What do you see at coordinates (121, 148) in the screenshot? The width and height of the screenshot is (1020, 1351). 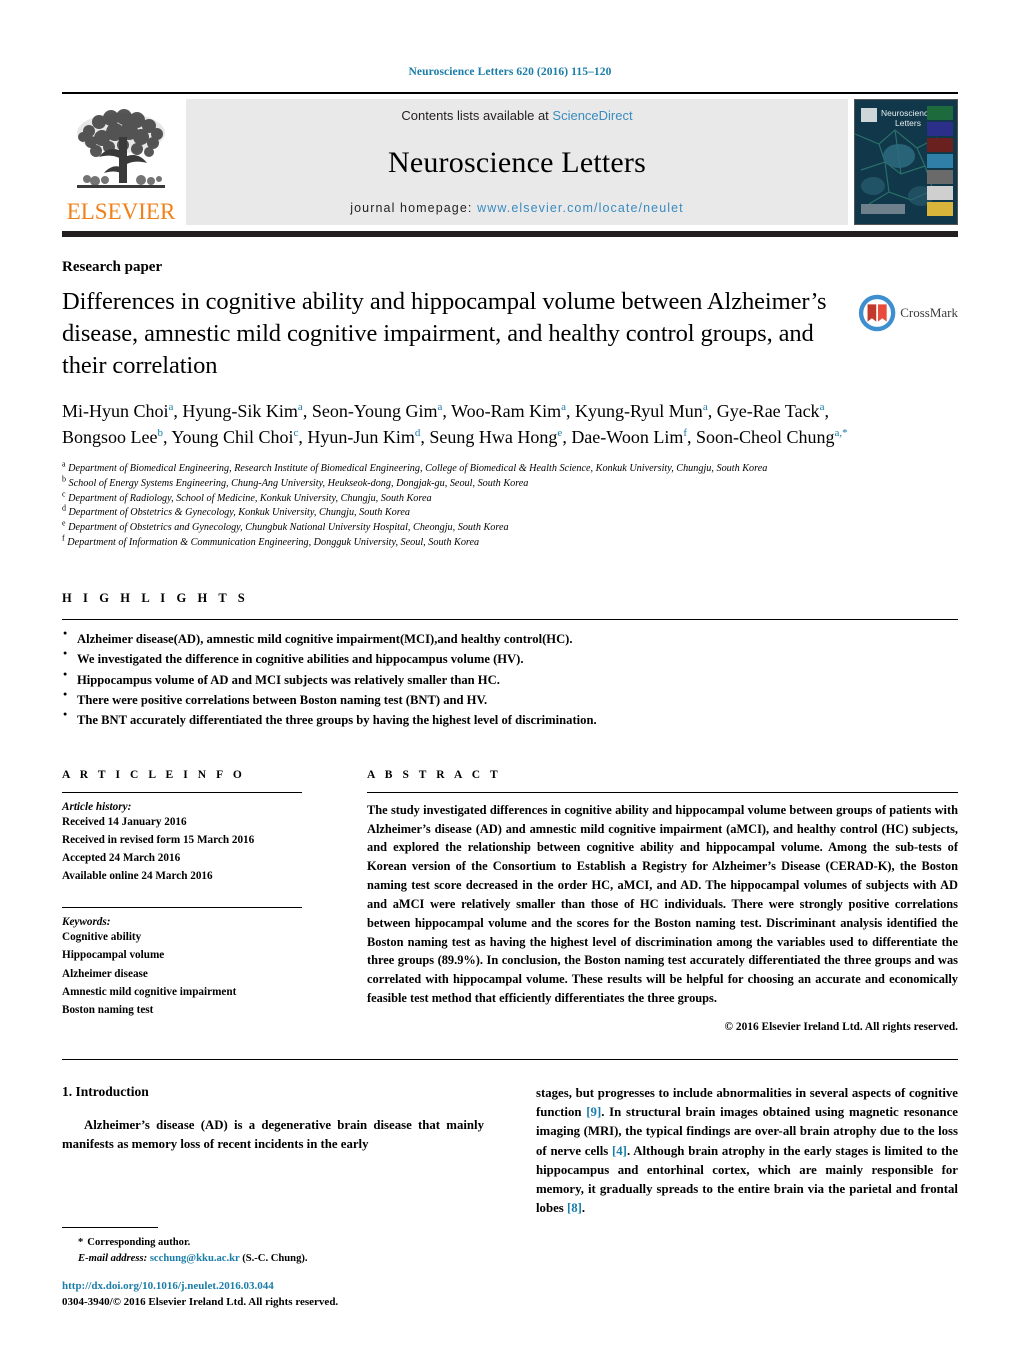 I see `elsevier-tree-icon` at bounding box center [121, 148].